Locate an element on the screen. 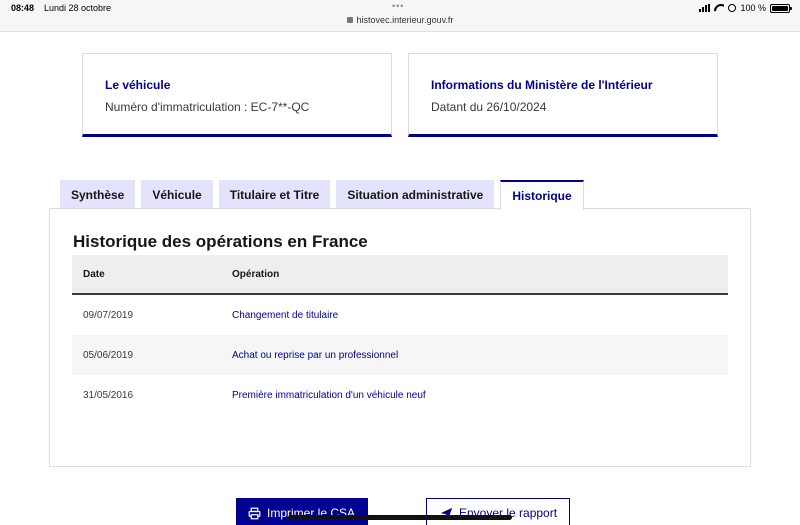 The image size is (800, 525). signal-icon is located at coordinates (705, 8).